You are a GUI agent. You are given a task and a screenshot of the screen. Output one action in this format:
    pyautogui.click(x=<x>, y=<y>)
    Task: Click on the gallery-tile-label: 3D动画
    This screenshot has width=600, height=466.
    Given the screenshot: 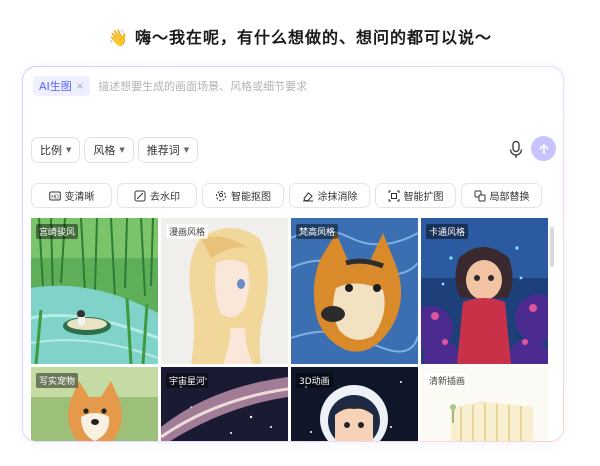 What is the action you would take?
    pyautogui.click(x=314, y=380)
    